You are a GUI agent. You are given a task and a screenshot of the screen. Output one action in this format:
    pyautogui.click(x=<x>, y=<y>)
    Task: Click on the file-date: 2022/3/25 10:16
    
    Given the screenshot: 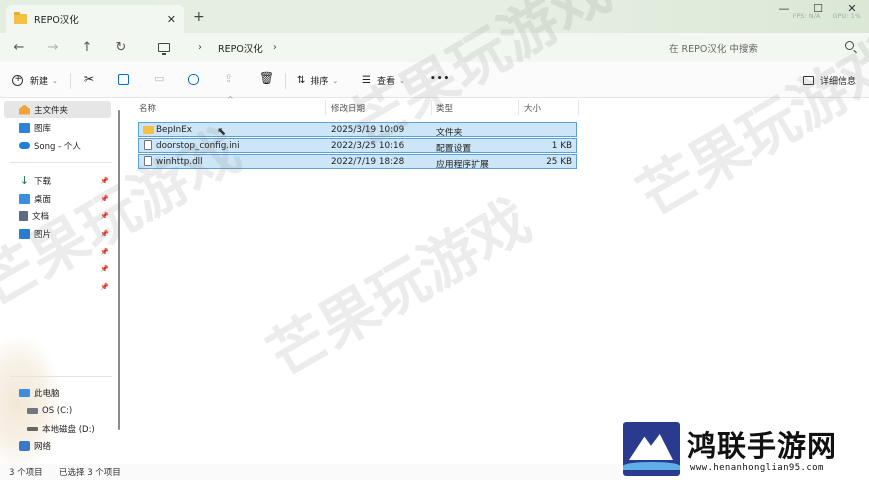 What is the action you would take?
    pyautogui.click(x=368, y=146)
    